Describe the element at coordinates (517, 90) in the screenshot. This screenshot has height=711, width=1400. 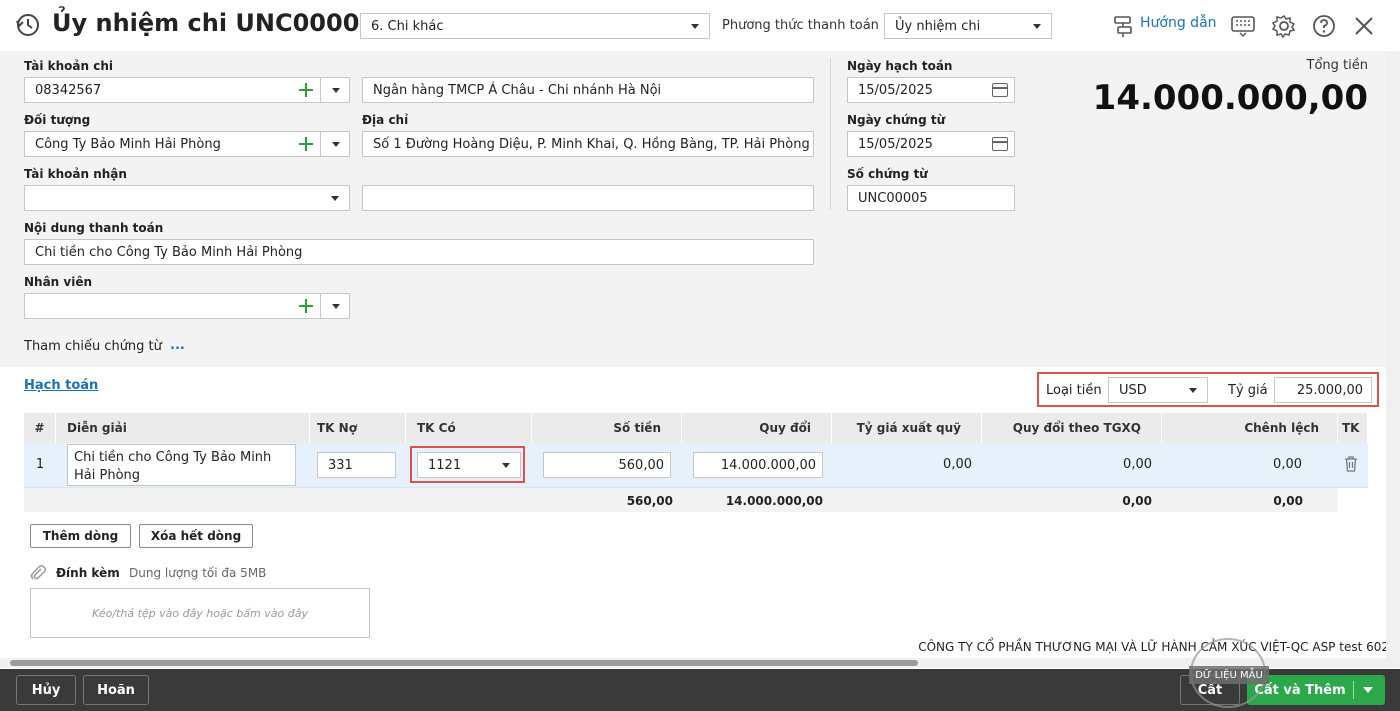
I see `bank-name-value: Ngân hàng TMCP Á Châu - Chi nhánh Hà Nội` at that location.